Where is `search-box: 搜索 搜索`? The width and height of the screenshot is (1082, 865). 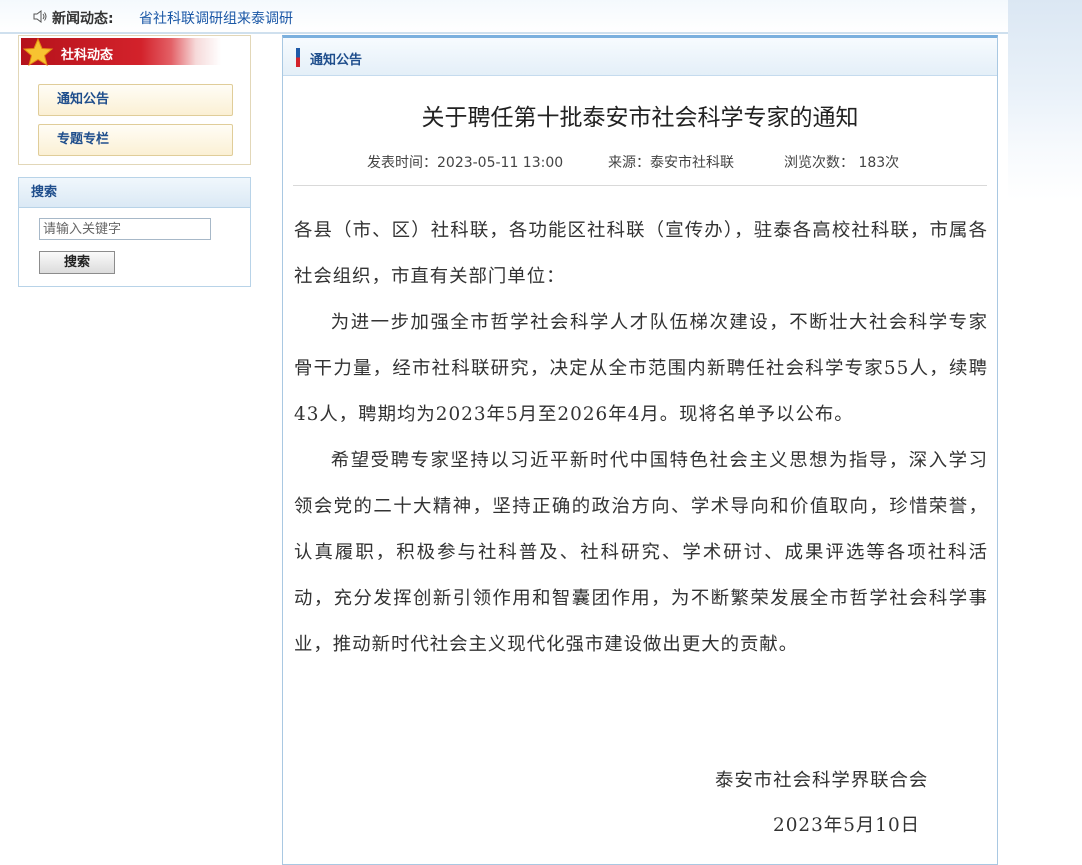
search-box: 搜索 搜索 is located at coordinates (134, 232).